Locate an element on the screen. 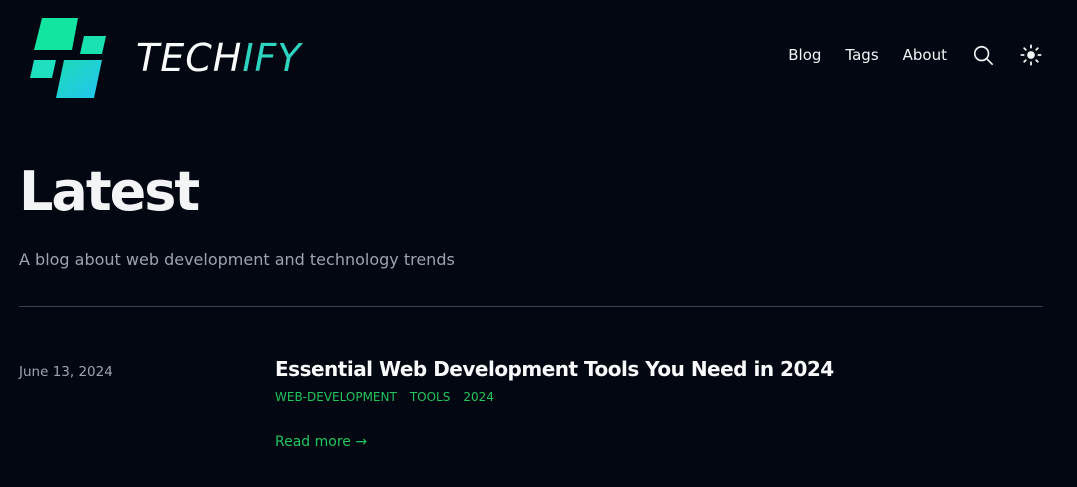 The height and width of the screenshot is (487, 1077). tag-link-tools: tools is located at coordinates (430, 397).